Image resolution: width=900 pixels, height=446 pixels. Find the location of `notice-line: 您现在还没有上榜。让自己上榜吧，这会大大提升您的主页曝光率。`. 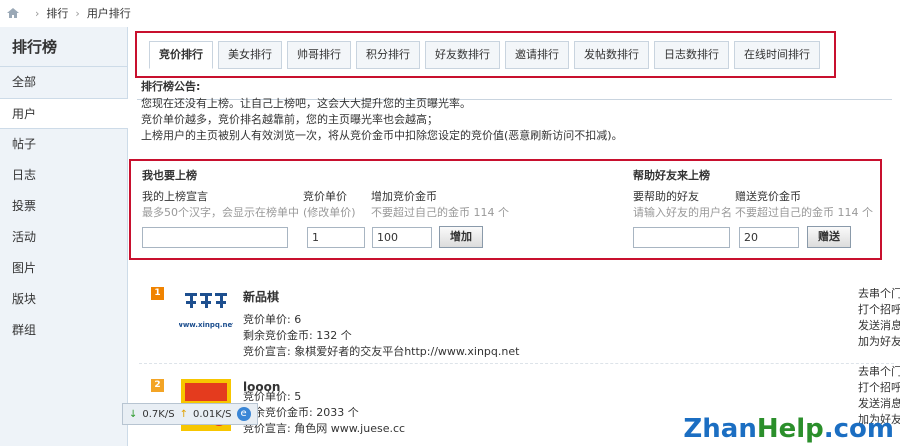

notice-line: 您现在还没有上榜。让自己上榜吧，这会大大提升您的主页曝光率。 is located at coordinates (306, 103).